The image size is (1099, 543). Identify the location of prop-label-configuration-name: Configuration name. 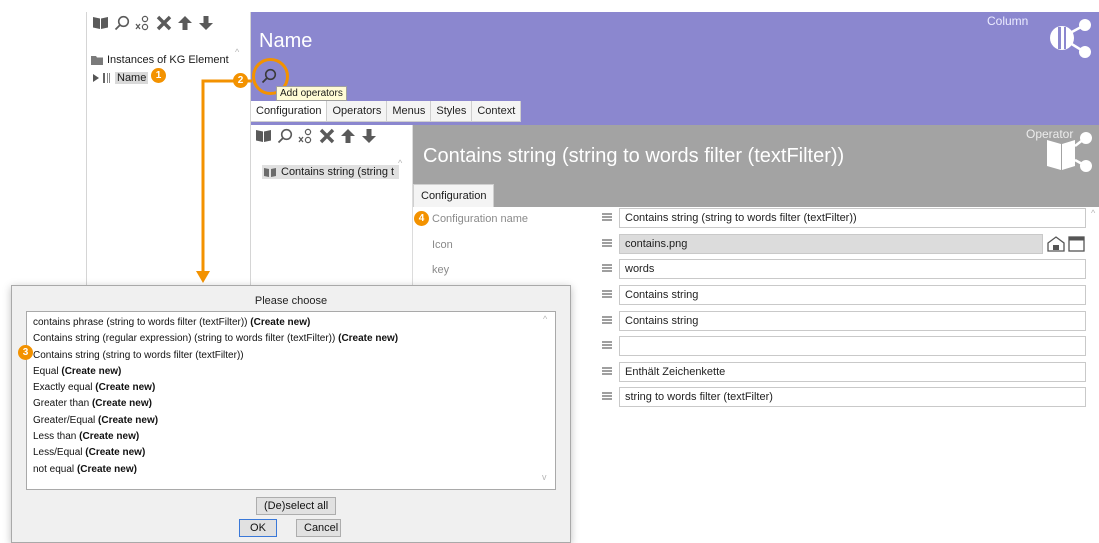
(480, 219).